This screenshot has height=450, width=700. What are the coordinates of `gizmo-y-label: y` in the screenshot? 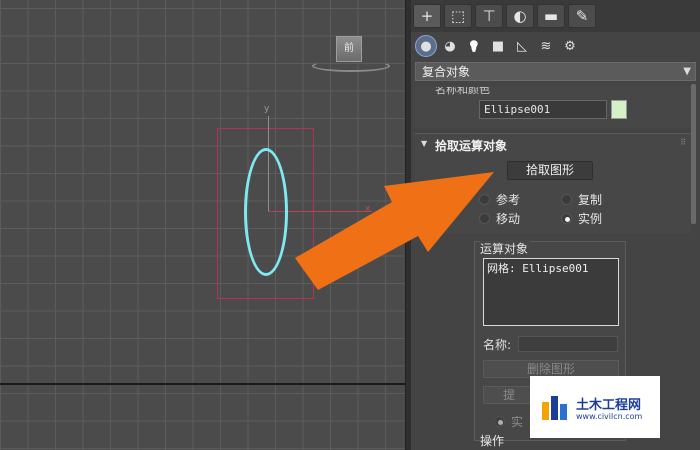 It's located at (267, 109).